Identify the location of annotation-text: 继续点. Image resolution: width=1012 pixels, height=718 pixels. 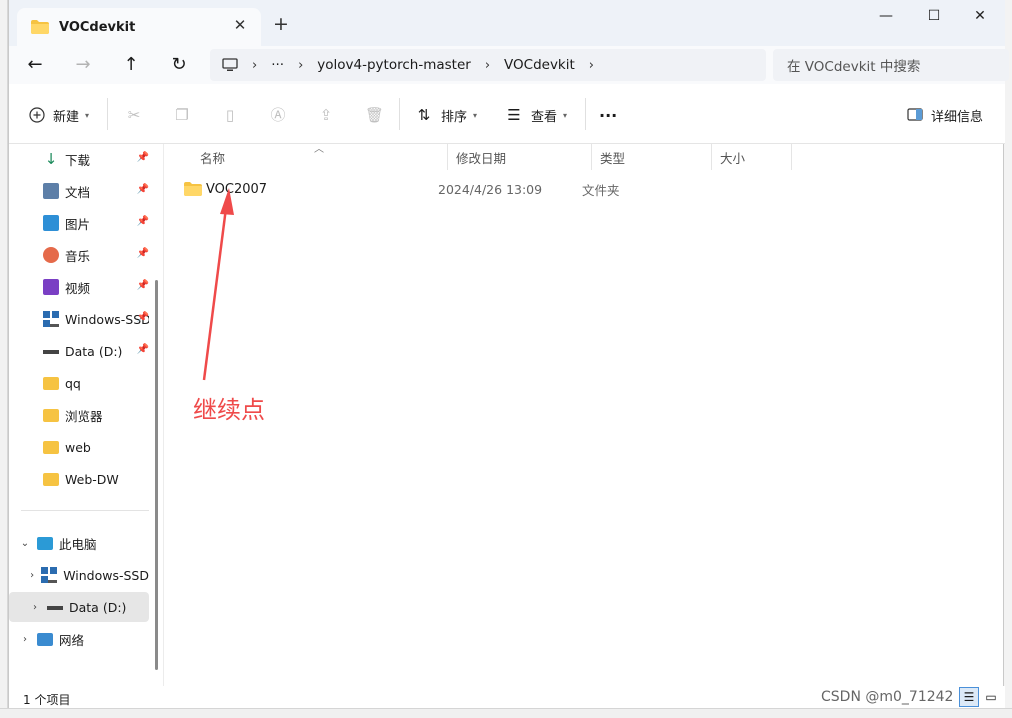
(229, 410).